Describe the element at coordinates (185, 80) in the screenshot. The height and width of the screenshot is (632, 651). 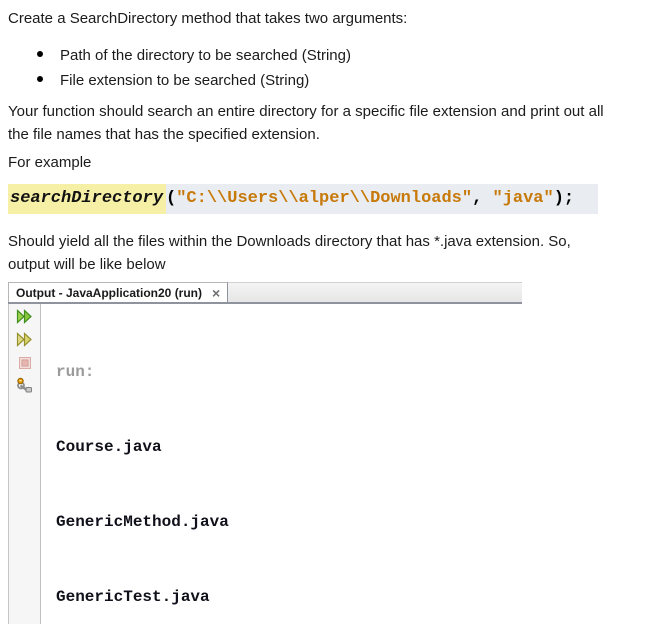
I see `list-item-text: File extension to be searched (String)` at that location.